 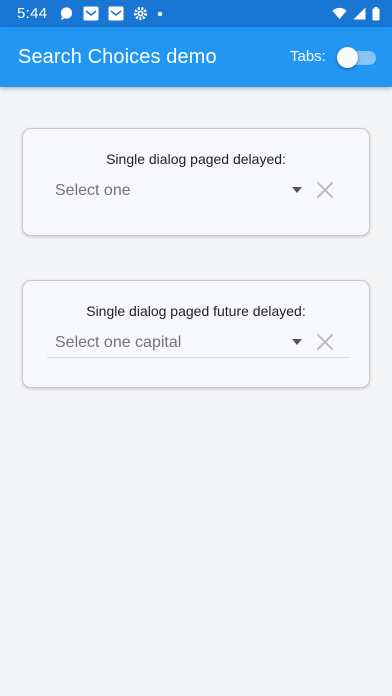 What do you see at coordinates (118, 342) in the screenshot?
I see `dropdown-placeholder: Select one capital` at bounding box center [118, 342].